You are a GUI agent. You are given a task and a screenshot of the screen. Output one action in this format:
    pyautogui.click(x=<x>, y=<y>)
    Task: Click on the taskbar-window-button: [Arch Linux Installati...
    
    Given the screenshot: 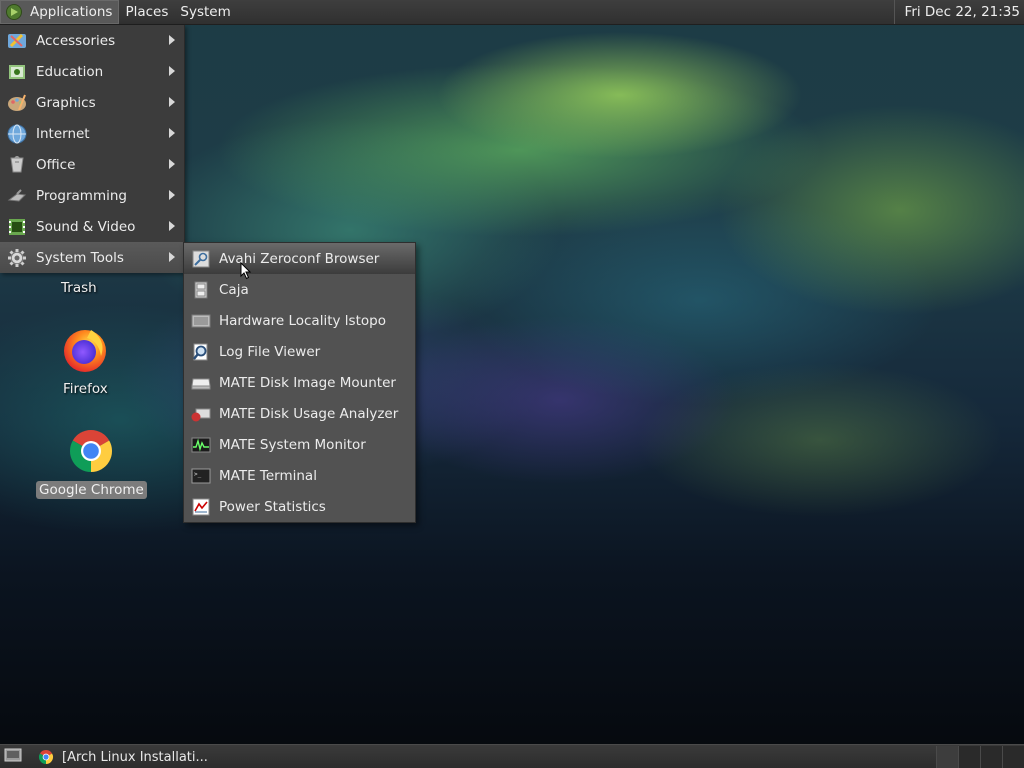 What is the action you would take?
    pyautogui.click(x=123, y=757)
    